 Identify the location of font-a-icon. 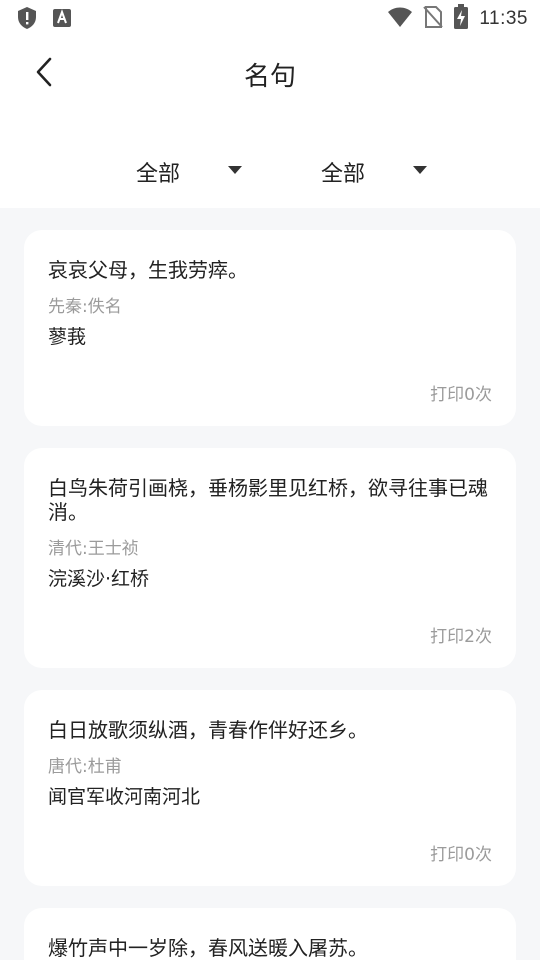
(62, 20).